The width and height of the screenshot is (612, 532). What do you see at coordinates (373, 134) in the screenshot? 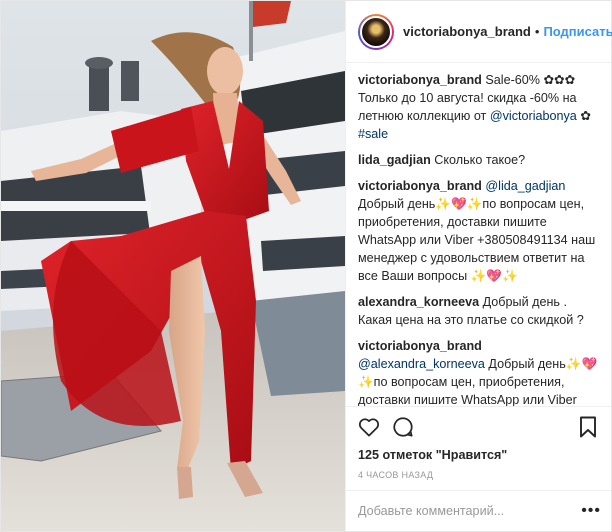
I see `comment-hashtag: #sale` at bounding box center [373, 134].